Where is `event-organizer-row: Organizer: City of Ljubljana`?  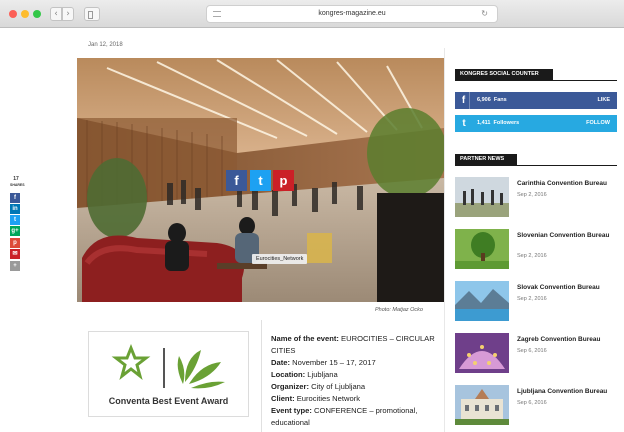
event-organizer-row: Organizer: City of Ljubljana is located at coordinates (356, 387).